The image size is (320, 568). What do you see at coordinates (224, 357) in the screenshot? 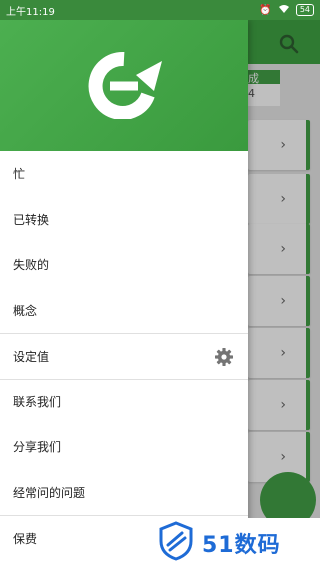
I see `gear-icon` at bounding box center [224, 357].